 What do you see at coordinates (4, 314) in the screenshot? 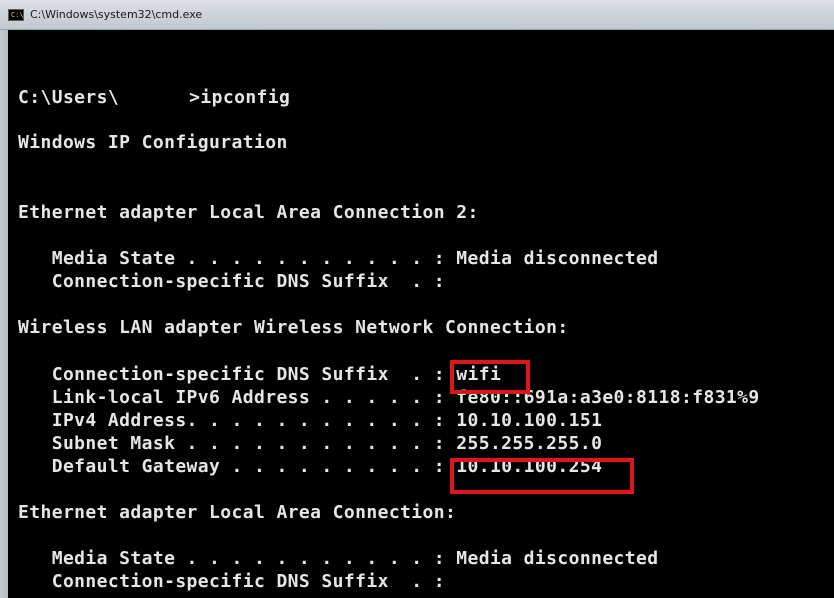
I see `window-left-frame` at bounding box center [4, 314].